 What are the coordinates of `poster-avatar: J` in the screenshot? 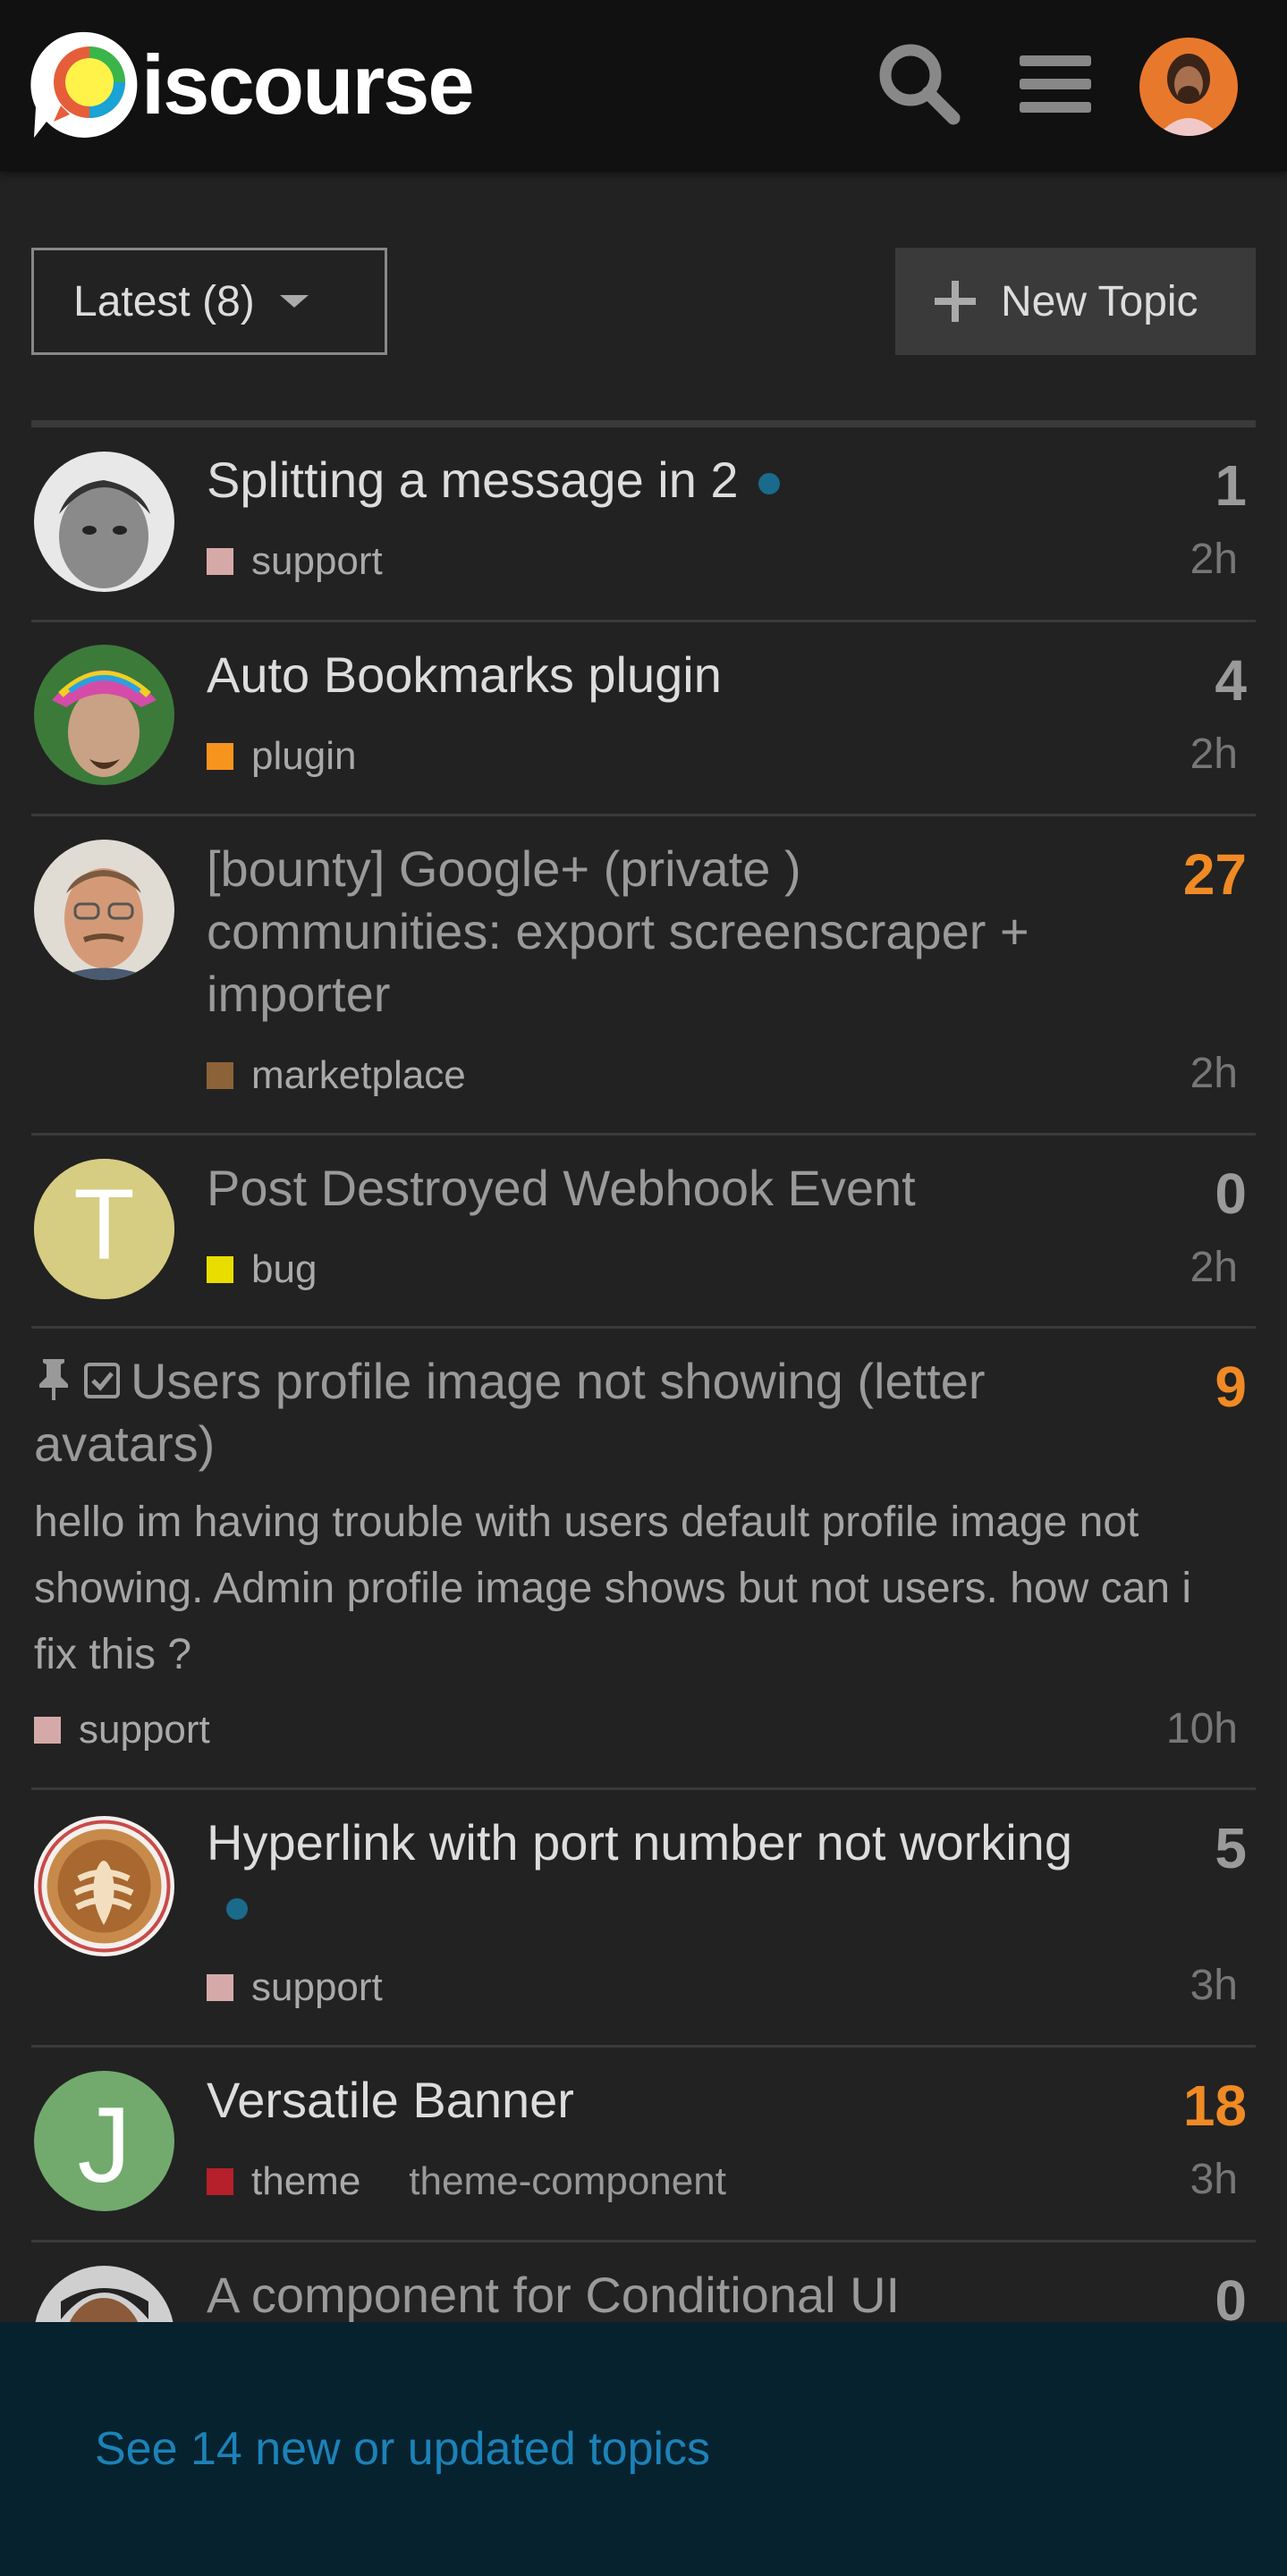 It's located at (104, 2141).